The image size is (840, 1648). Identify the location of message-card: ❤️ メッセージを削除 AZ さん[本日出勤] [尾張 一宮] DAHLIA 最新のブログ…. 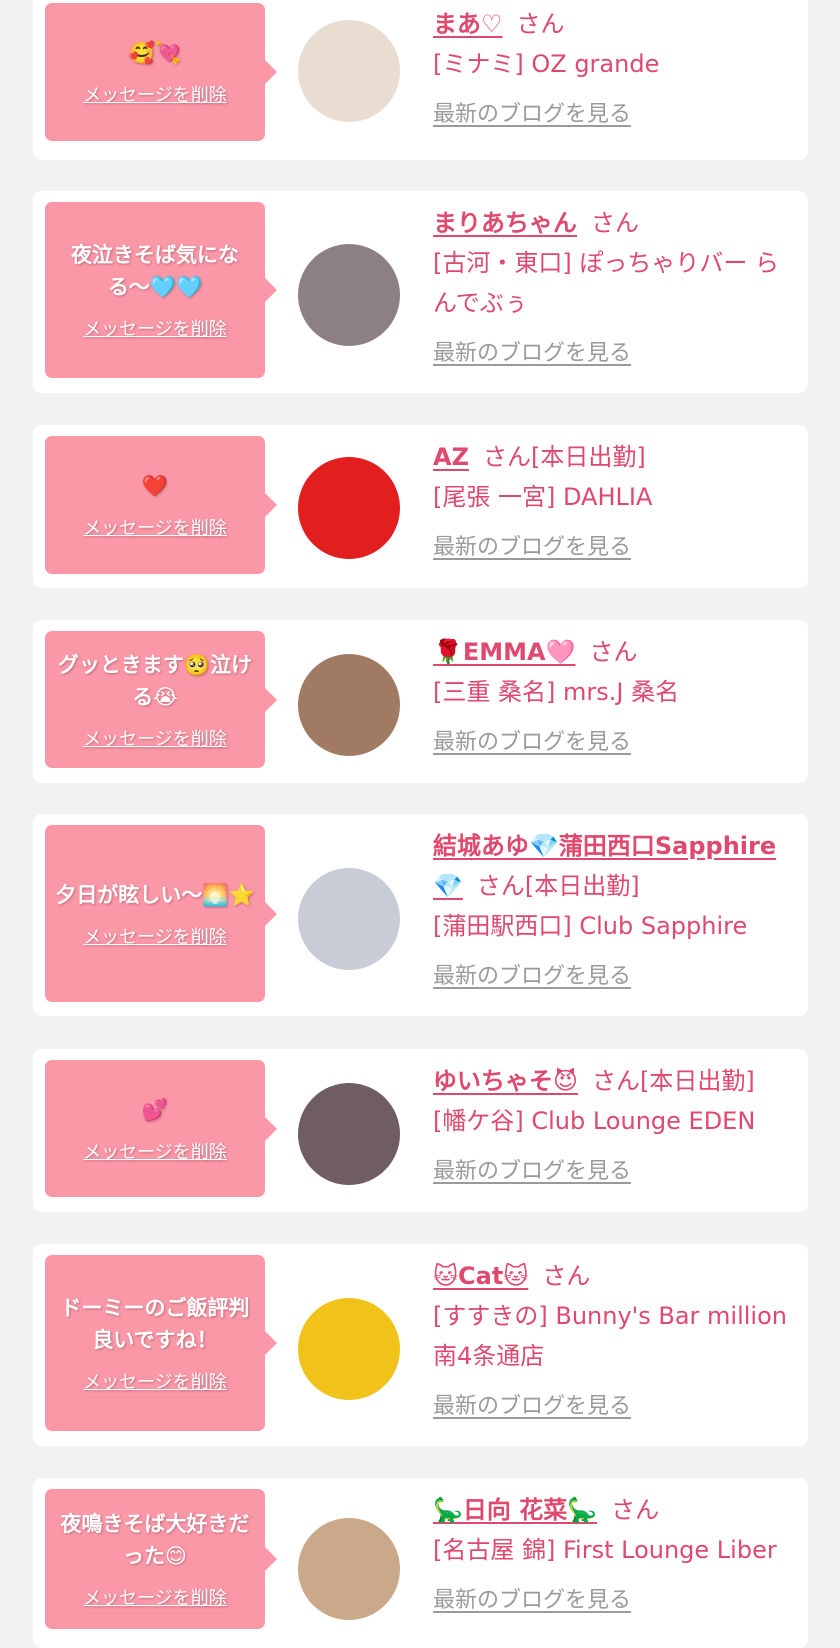
(420, 506).